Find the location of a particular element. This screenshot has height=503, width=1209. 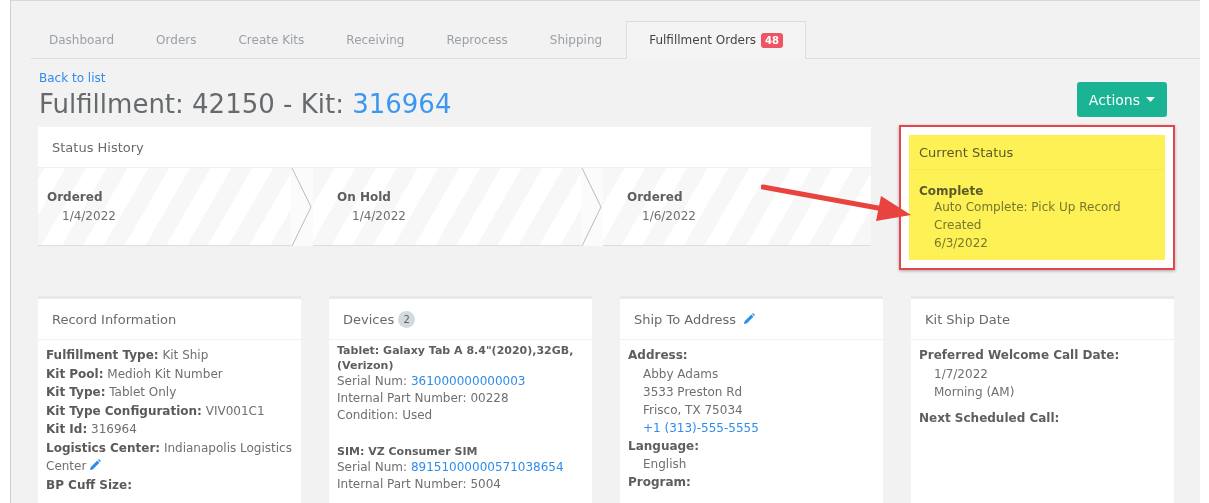

device-detail: Serial Num: 361000000000003 is located at coordinates (432, 381).